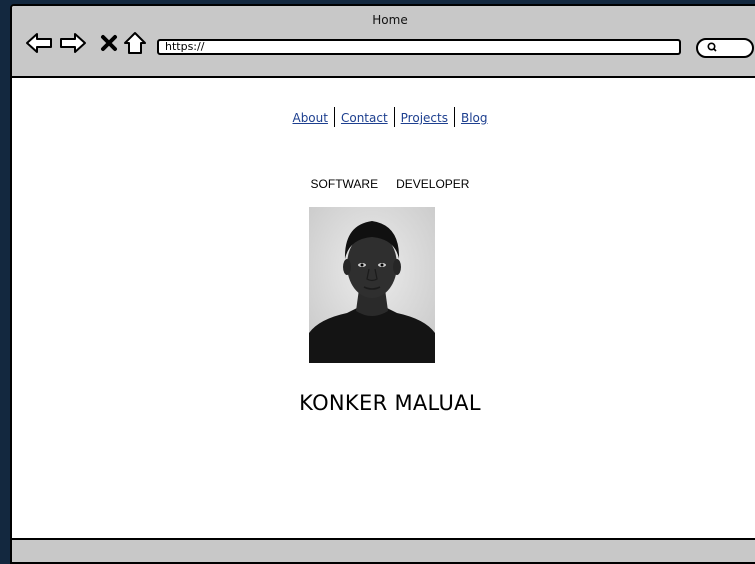 The width and height of the screenshot is (755, 564). What do you see at coordinates (424, 118) in the screenshot?
I see `nav-link-projects: Projects` at bounding box center [424, 118].